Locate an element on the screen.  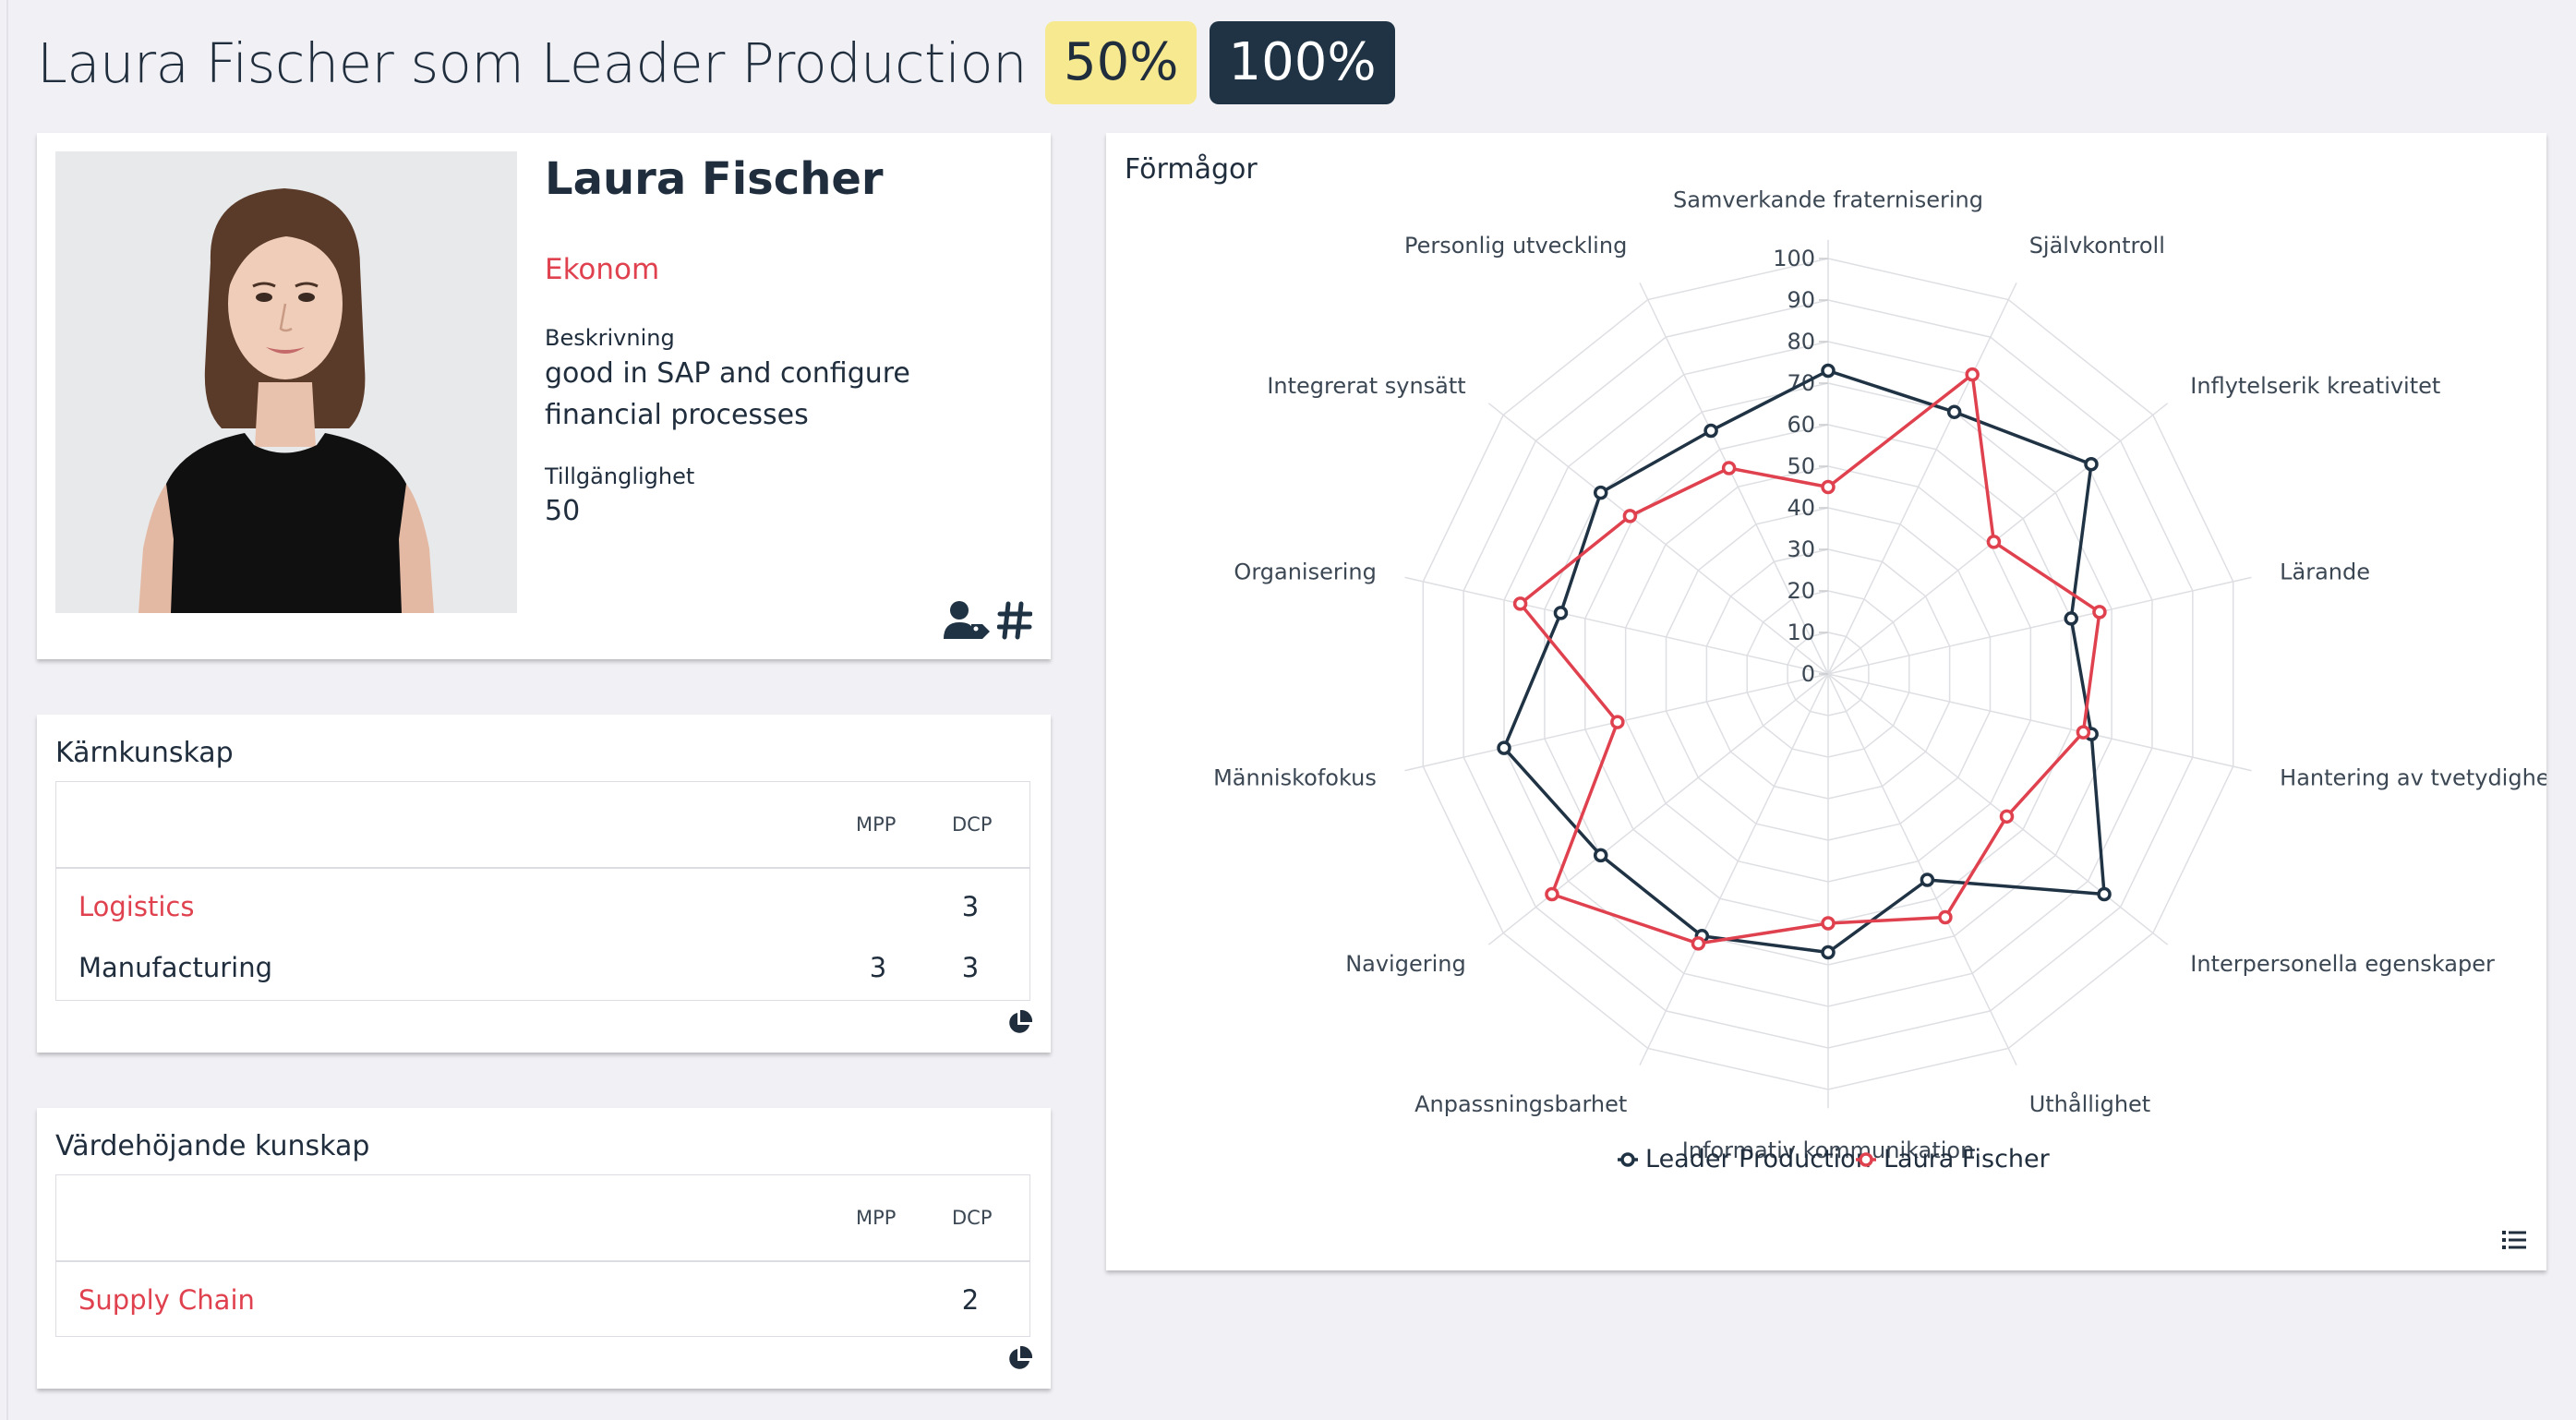
radar-tick-label: 30 is located at coordinates (1801, 549).